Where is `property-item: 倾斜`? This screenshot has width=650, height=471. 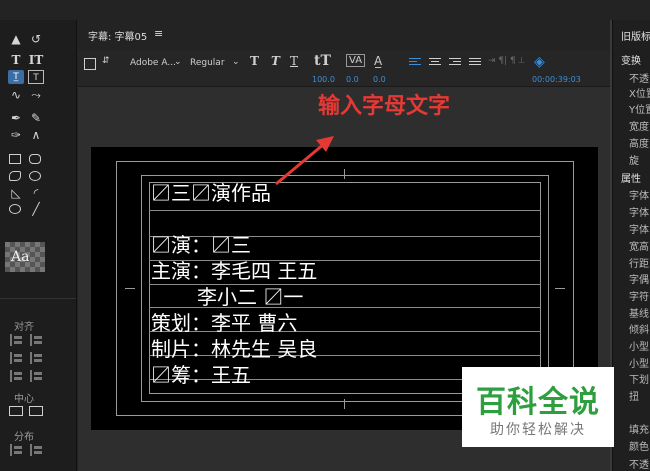 property-item: 倾斜 is located at coordinates (639, 330).